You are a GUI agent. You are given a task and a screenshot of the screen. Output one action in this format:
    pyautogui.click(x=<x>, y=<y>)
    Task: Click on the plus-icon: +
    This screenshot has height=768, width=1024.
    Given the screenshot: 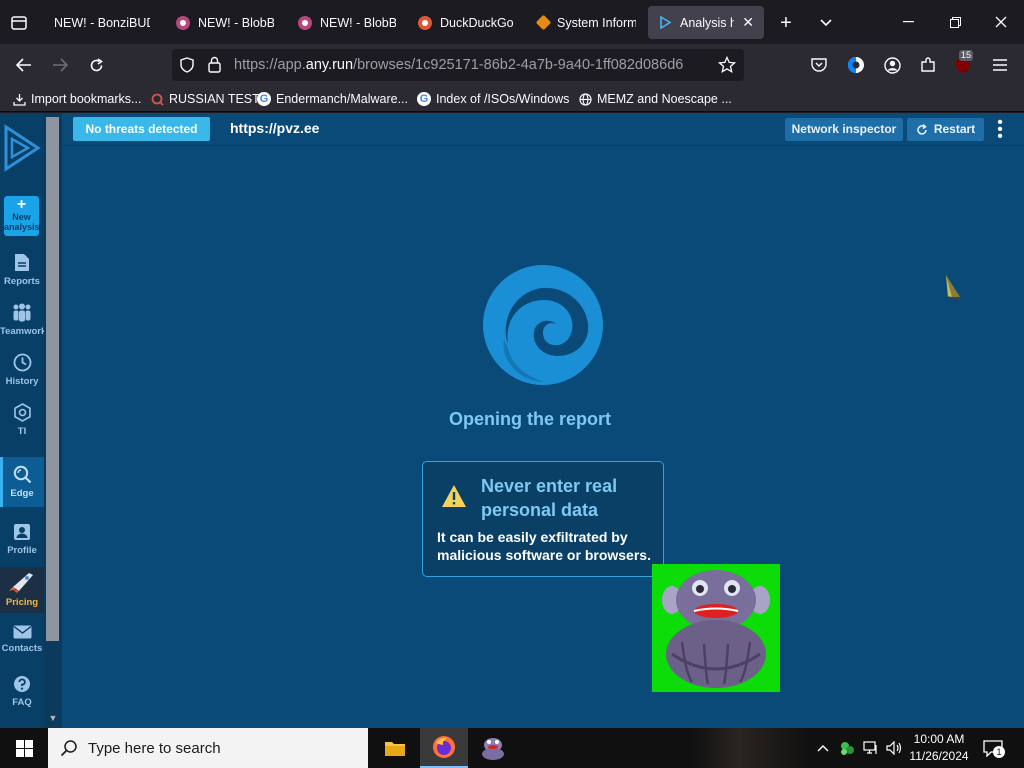 What is the action you would take?
    pyautogui.click(x=21, y=204)
    